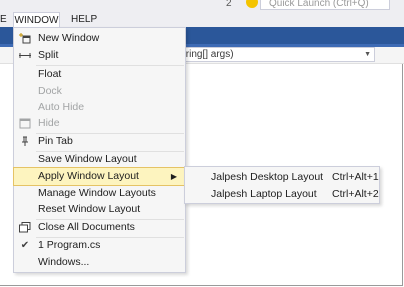  Describe the element at coordinates (36, 19) in the screenshot. I see `menu-item-window: WINDOW` at that location.